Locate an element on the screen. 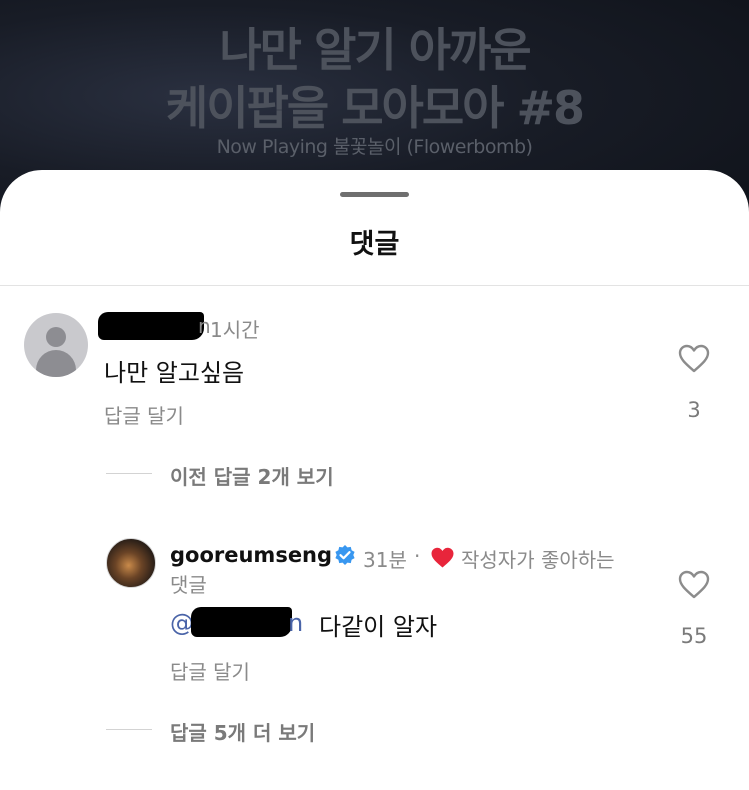 Image resolution: width=749 pixels, height=790 pixels. view-more-replies-button: 답글 5개 더 보기 is located at coordinates (242, 731).